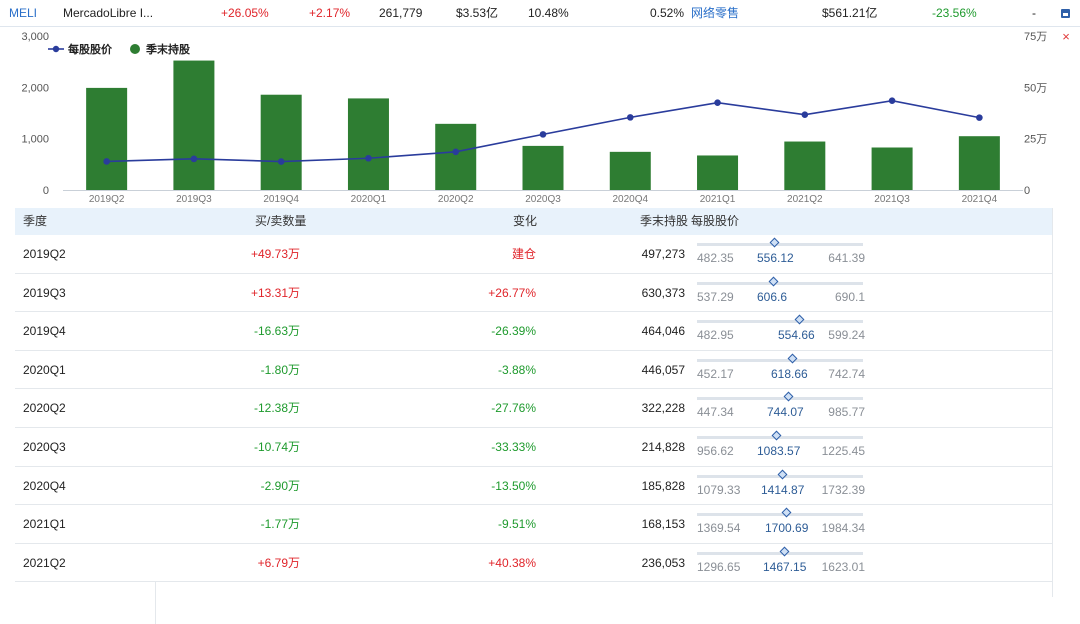 The height and width of the screenshot is (624, 1080). Describe the element at coordinates (796, 335) in the screenshot. I see `price-avg: 554.66` at that location.